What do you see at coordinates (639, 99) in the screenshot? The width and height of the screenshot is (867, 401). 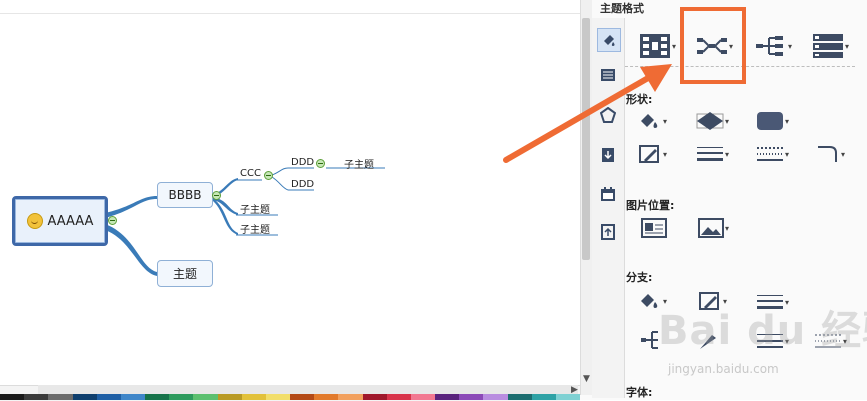 I see `section-shape-label: 形状:` at bounding box center [639, 99].